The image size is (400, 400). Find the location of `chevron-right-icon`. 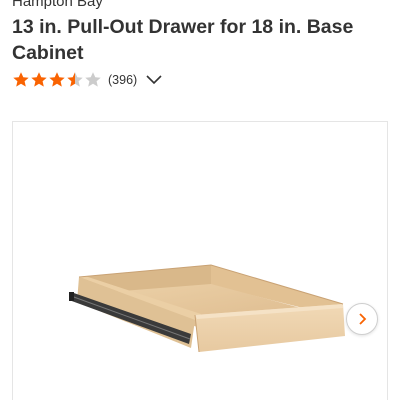

chevron-right-icon is located at coordinates (363, 319).